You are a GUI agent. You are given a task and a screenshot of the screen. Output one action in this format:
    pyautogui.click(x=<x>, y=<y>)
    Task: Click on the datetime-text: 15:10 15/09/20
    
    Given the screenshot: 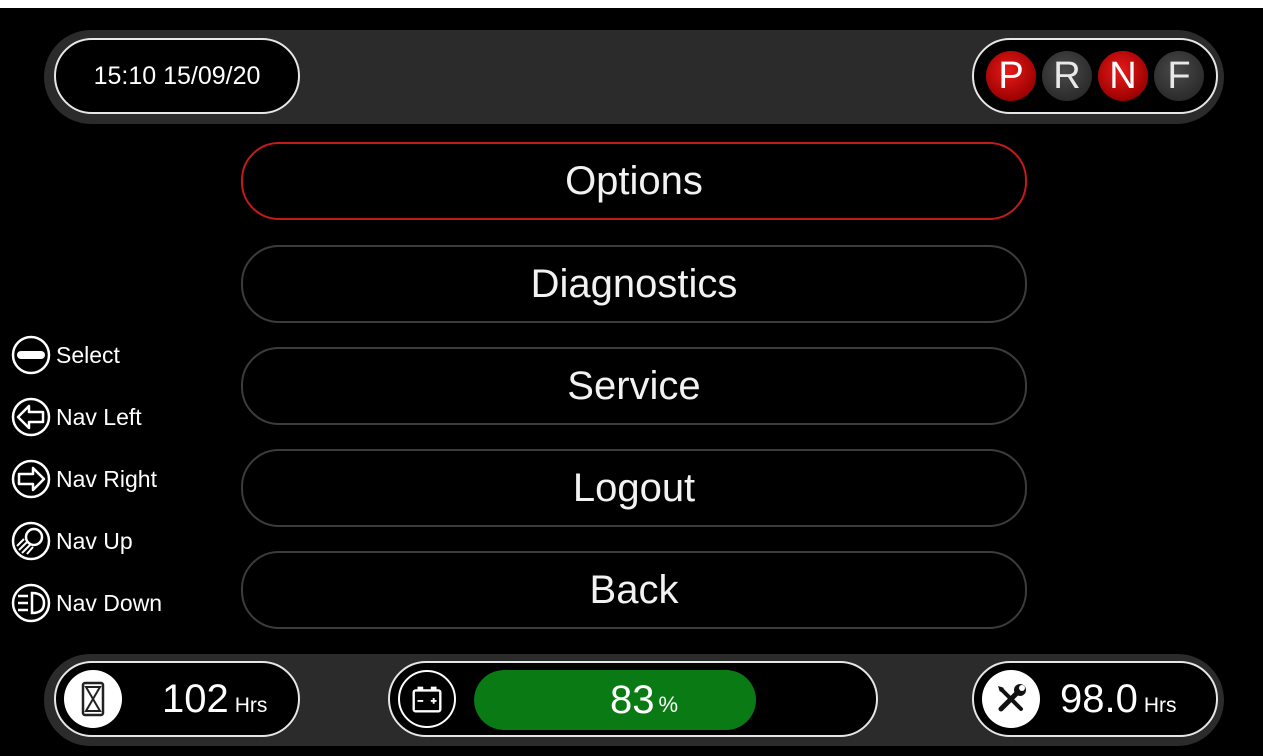 What is the action you would take?
    pyautogui.click(x=177, y=75)
    